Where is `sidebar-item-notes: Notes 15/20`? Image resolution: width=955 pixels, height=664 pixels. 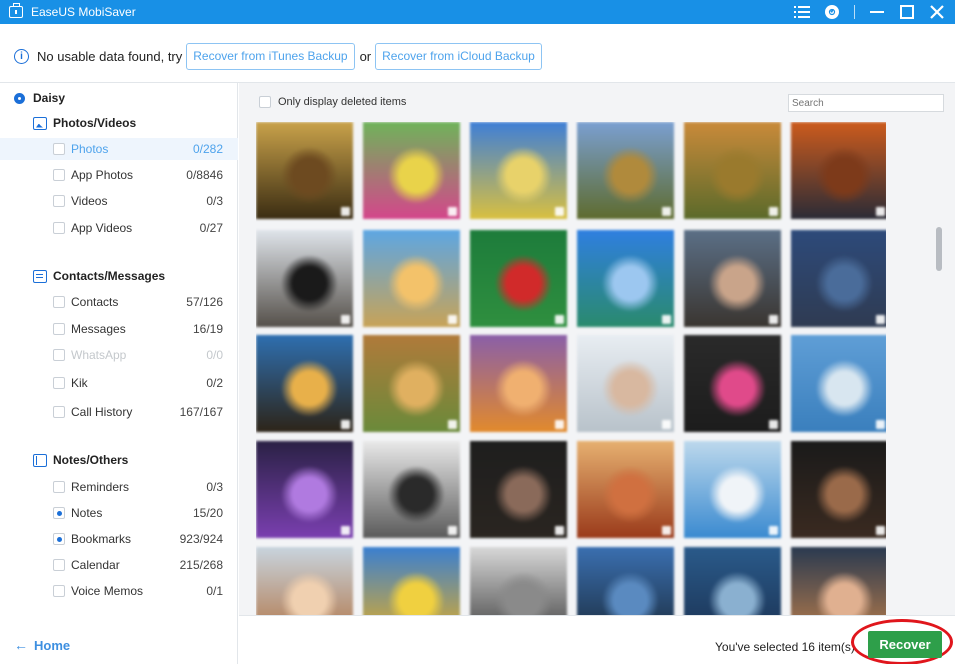 sidebar-item-notes: Notes 15/20 is located at coordinates (119, 513).